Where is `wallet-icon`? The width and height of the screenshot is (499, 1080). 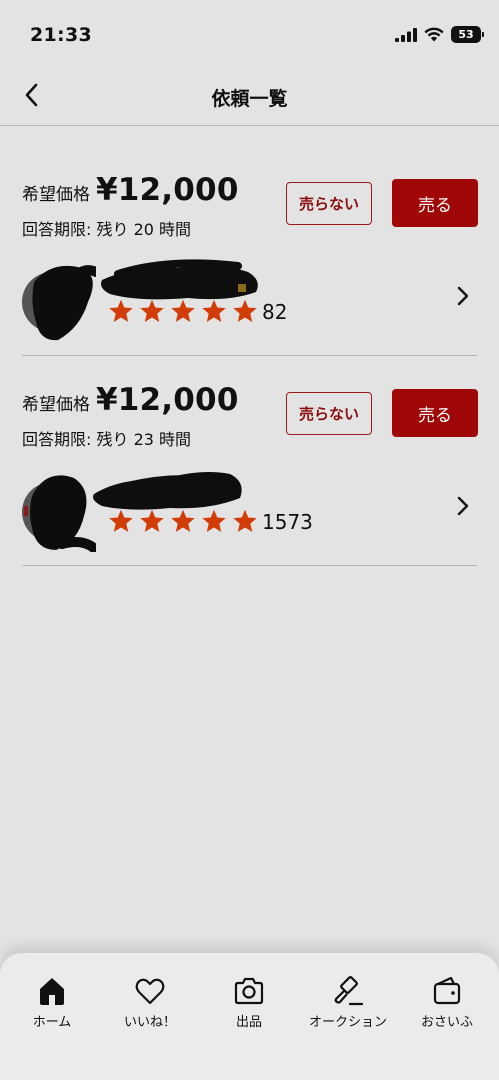 wallet-icon is located at coordinates (447, 990).